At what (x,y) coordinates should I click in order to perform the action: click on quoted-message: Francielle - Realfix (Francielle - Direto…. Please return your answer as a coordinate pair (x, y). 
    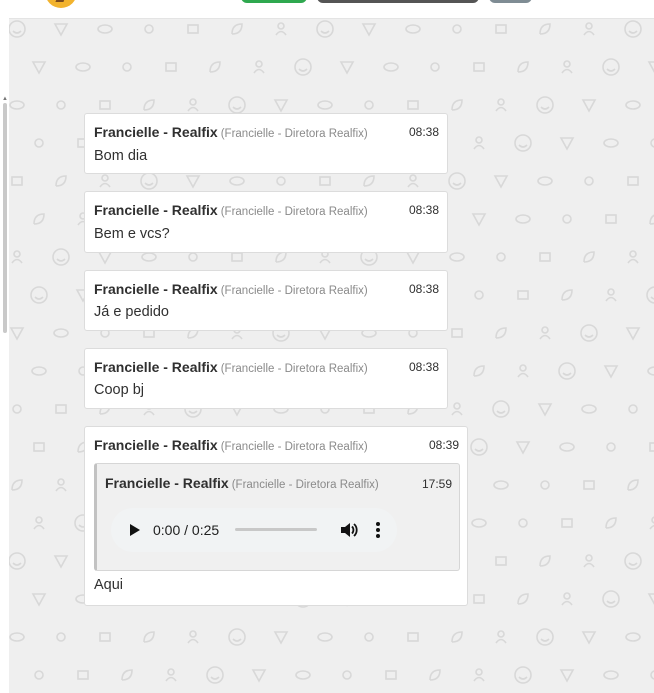
    Looking at the image, I should click on (277, 517).